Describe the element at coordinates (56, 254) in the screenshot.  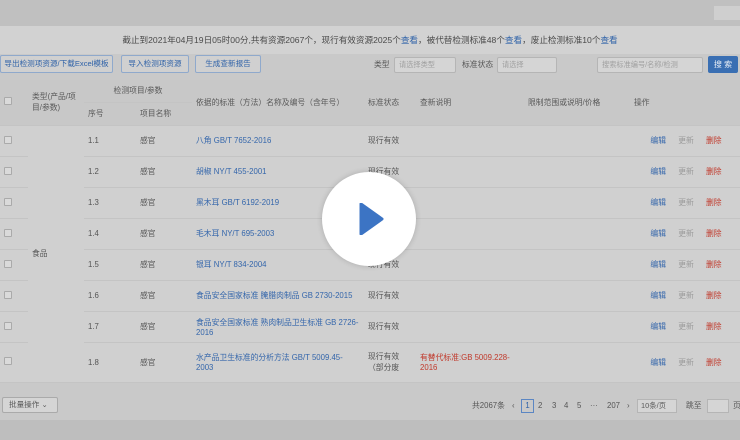
I see `category-cell: 食品` at that location.